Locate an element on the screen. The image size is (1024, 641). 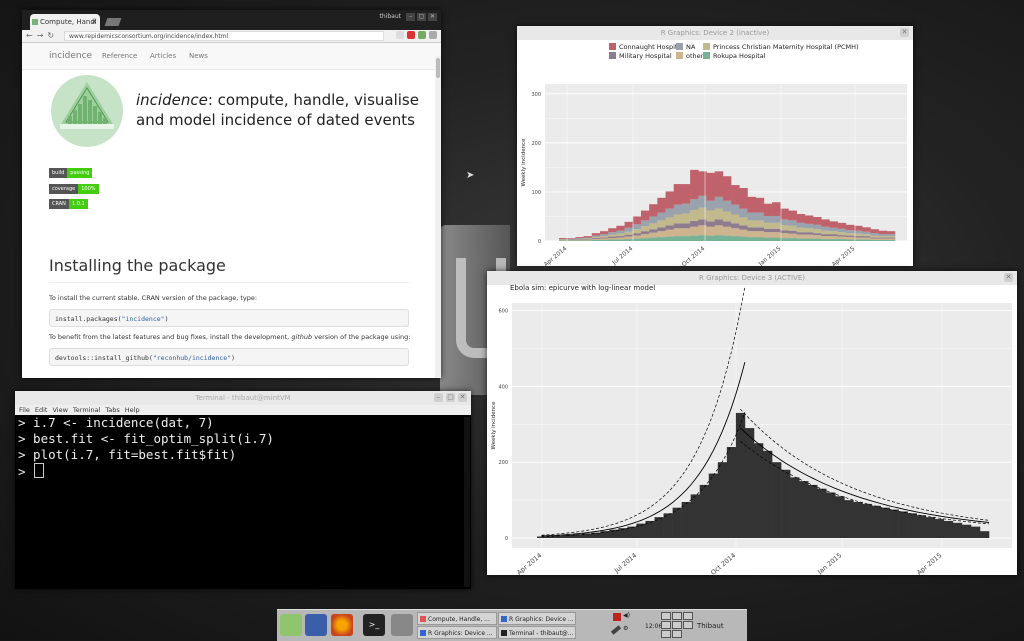
text-cursor is located at coordinates (39, 470).